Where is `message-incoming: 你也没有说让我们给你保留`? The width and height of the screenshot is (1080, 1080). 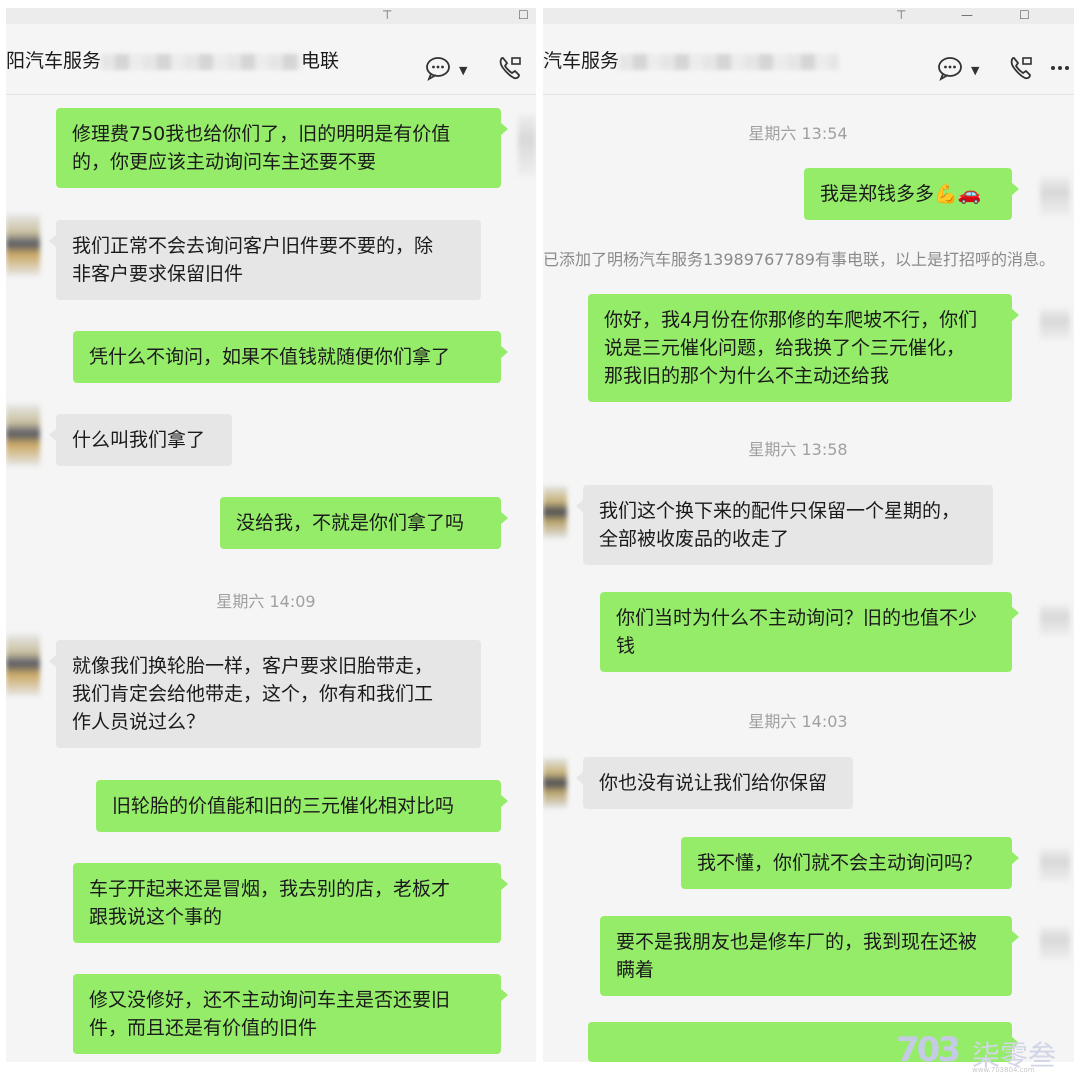
message-incoming: 你也没有说让我们给你保留 is located at coordinates (714, 783).